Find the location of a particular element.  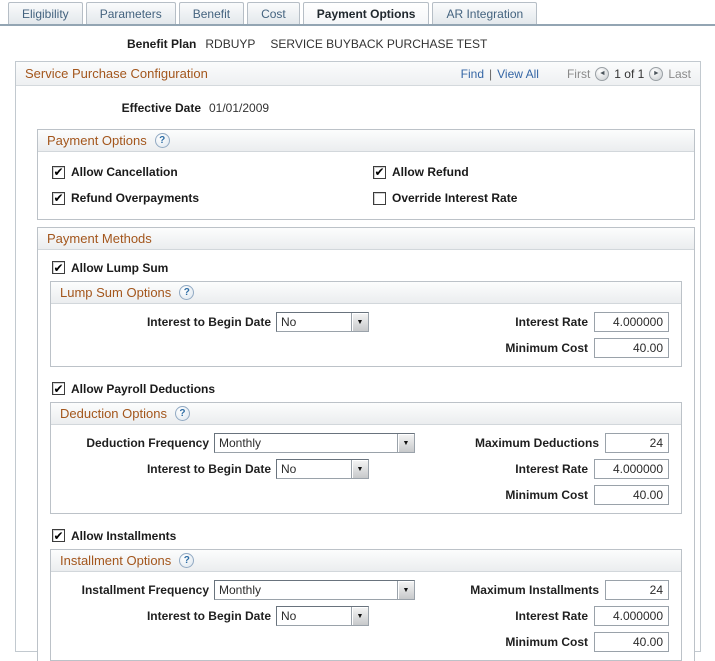

benefit-plan-description: SERVICE BUYBACK PURCHASE TEST is located at coordinates (379, 44).